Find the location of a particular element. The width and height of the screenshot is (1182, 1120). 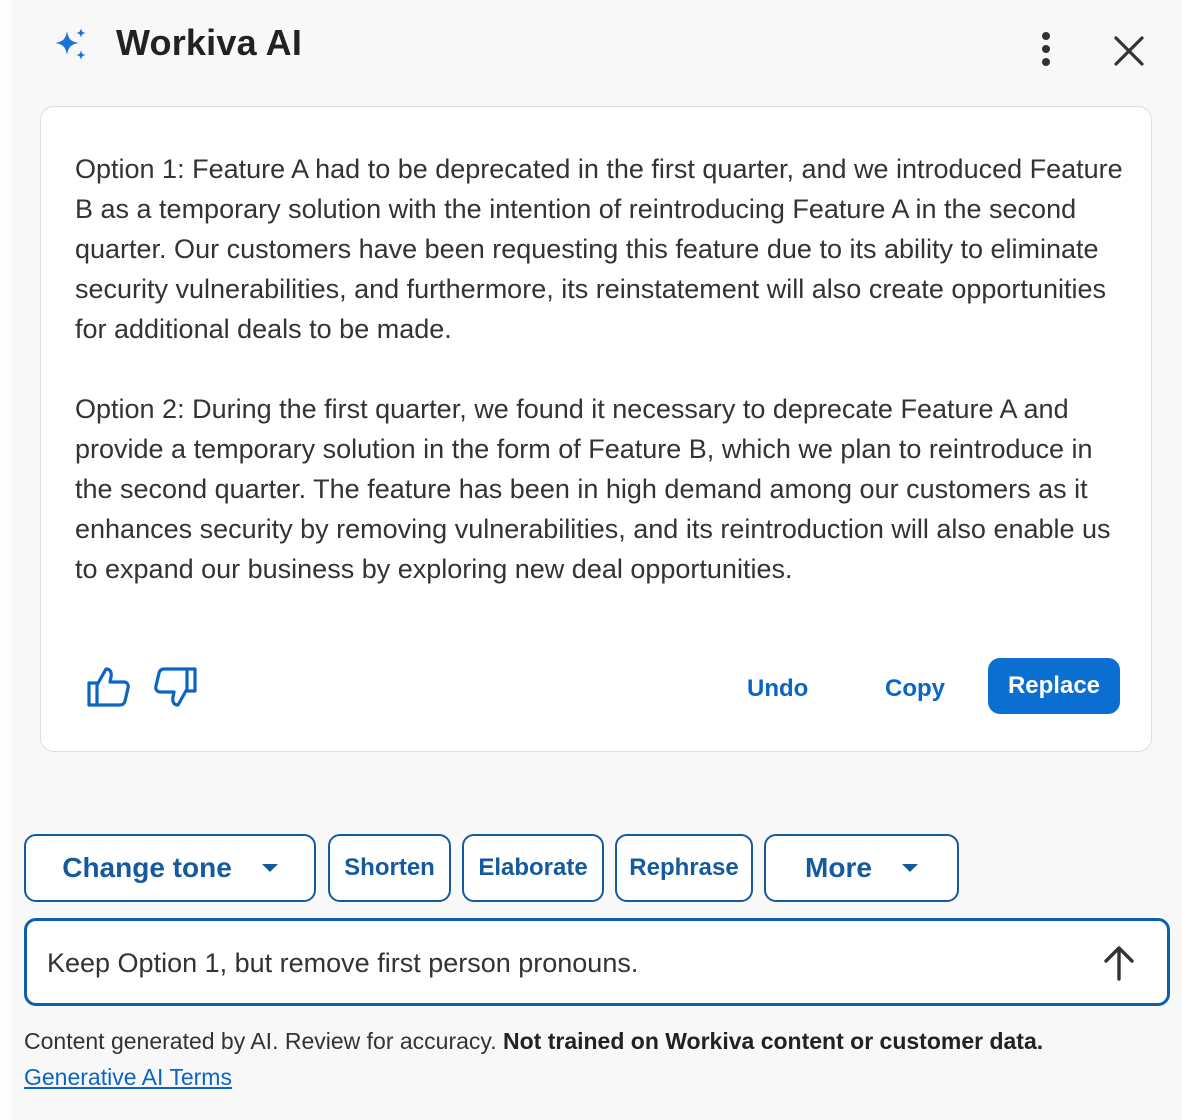

kebab-menu-icon is located at coordinates (1046, 49).